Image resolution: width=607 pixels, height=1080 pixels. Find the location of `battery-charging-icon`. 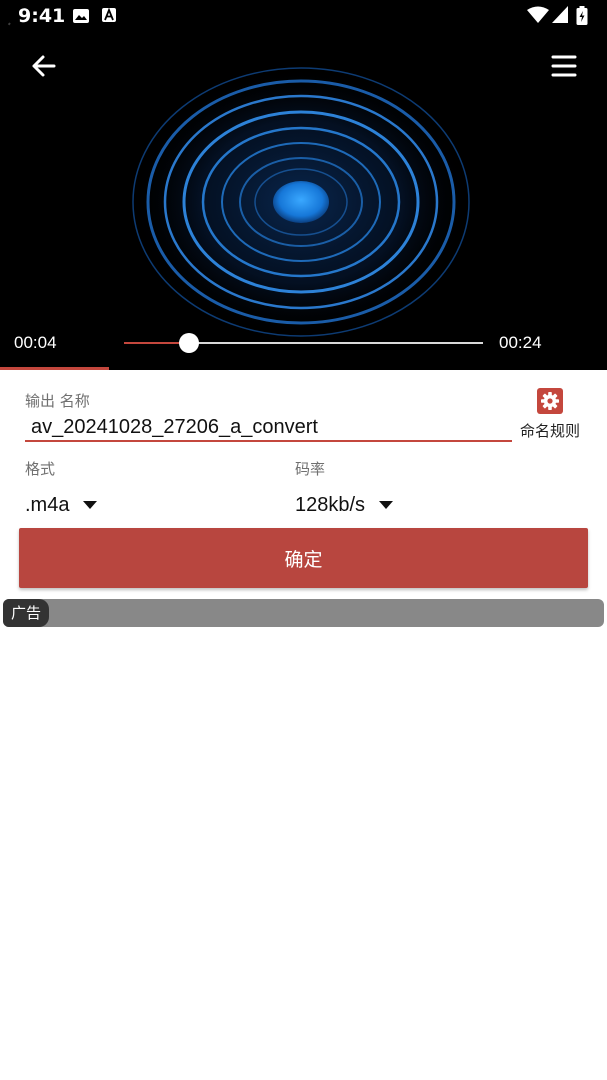

battery-charging-icon is located at coordinates (582, 15).